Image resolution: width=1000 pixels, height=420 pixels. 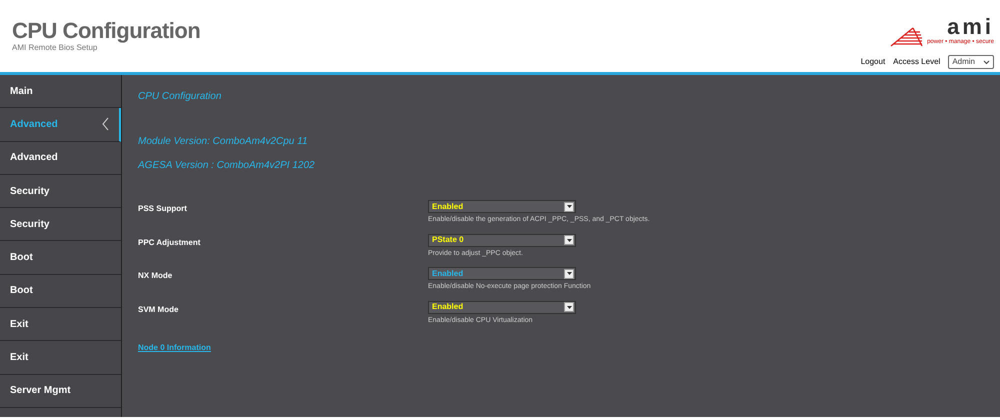 What do you see at coordinates (163, 209) in the screenshot?
I see `setting-label: PSS Support` at bounding box center [163, 209].